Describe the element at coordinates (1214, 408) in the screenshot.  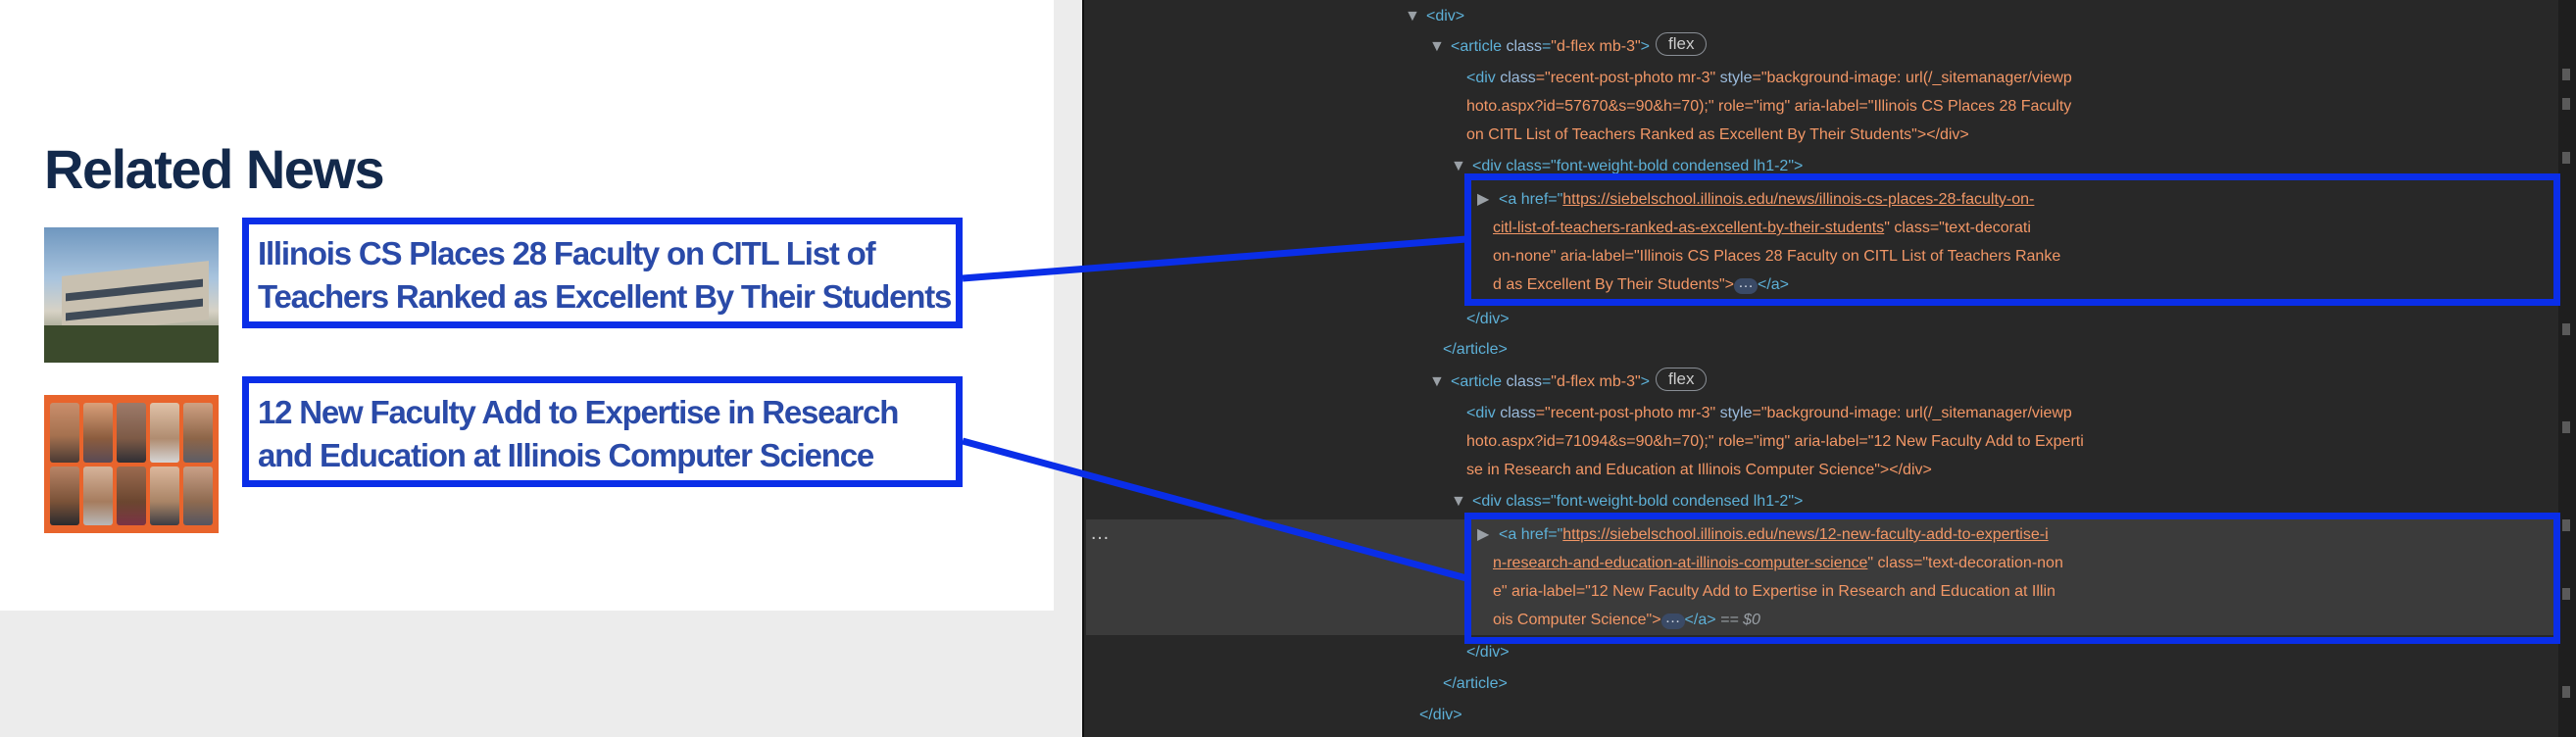
I see `connector-lines` at that location.